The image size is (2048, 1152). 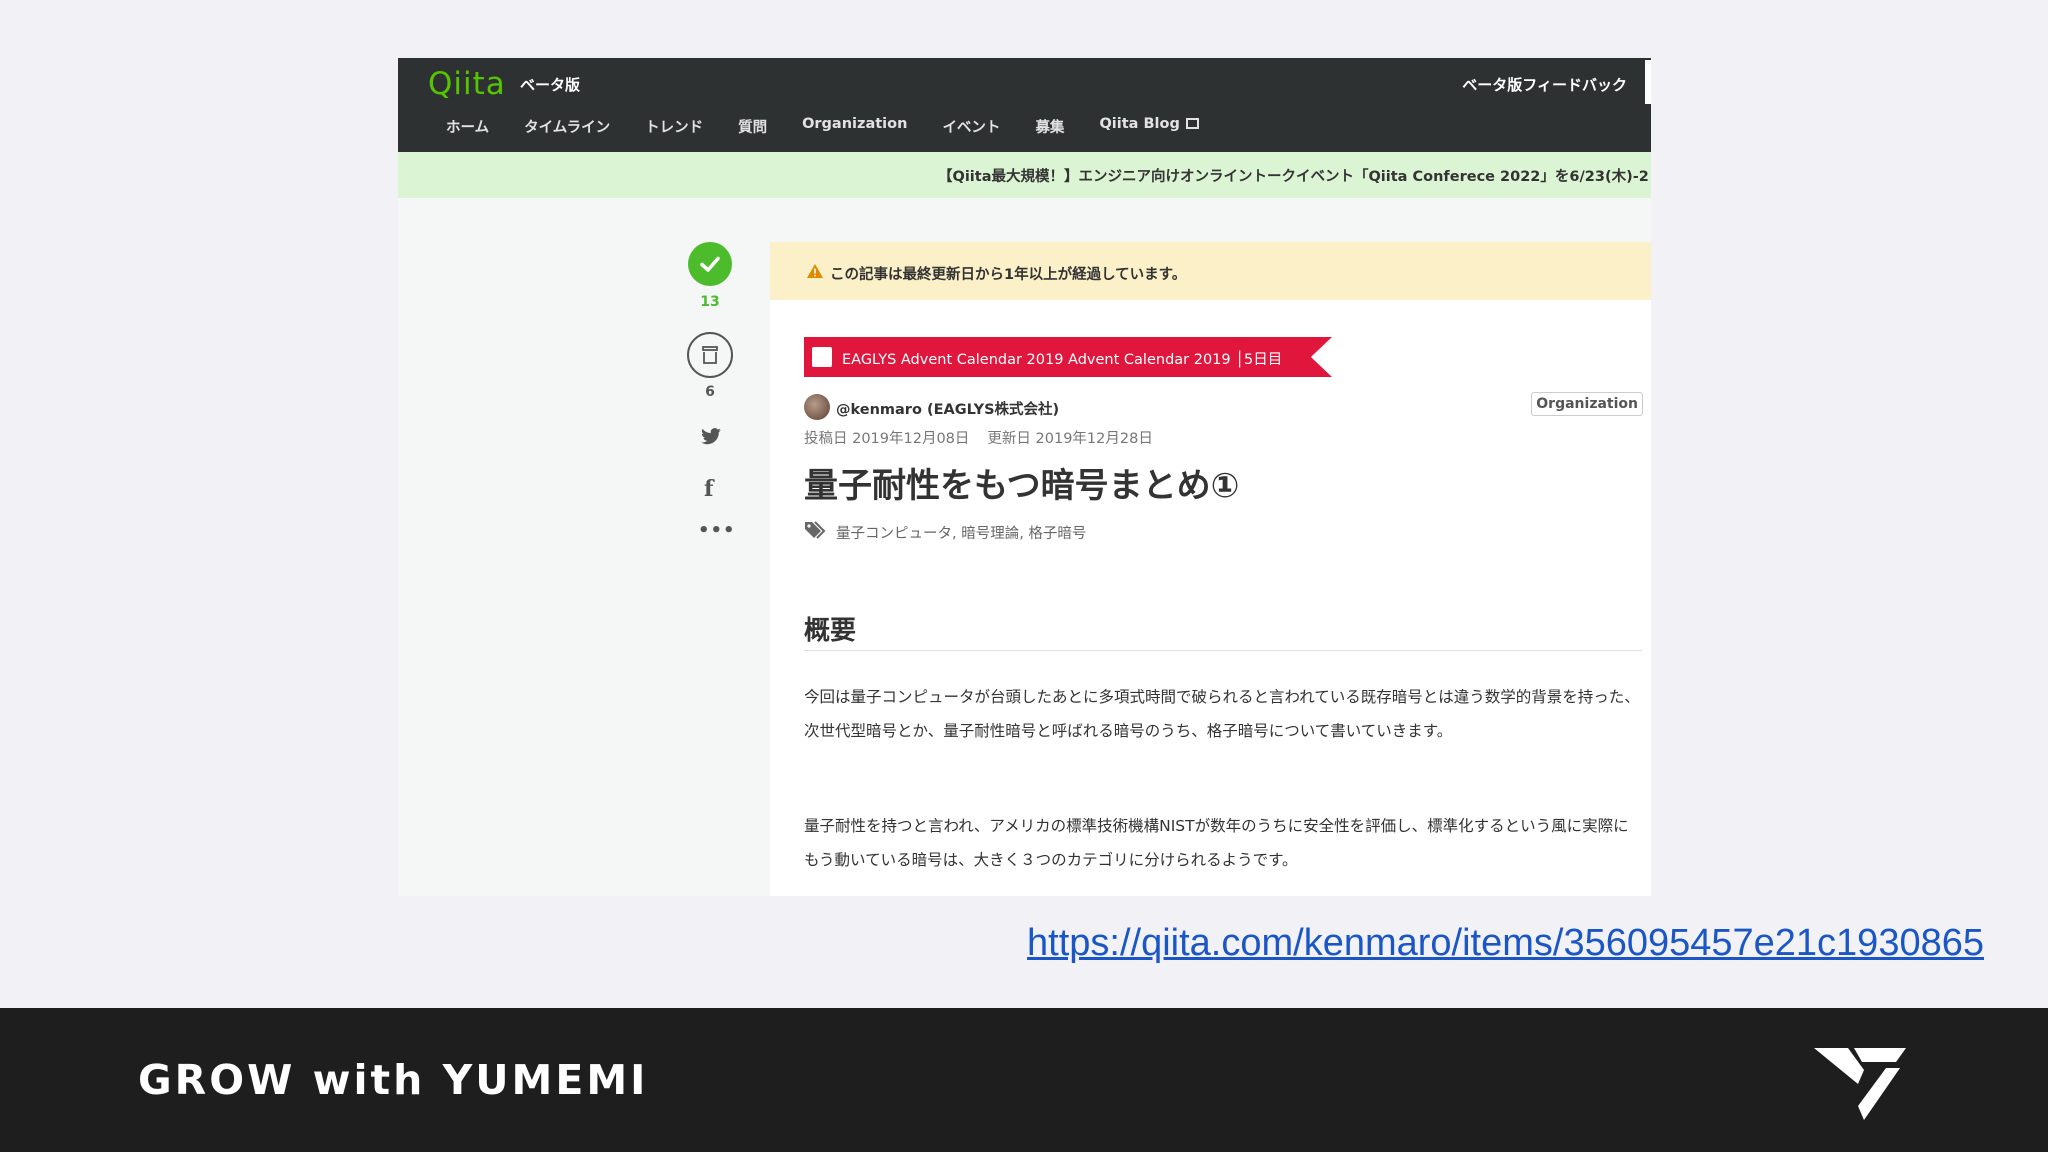 What do you see at coordinates (752, 126) in the screenshot?
I see `nav-question: 質問` at bounding box center [752, 126].